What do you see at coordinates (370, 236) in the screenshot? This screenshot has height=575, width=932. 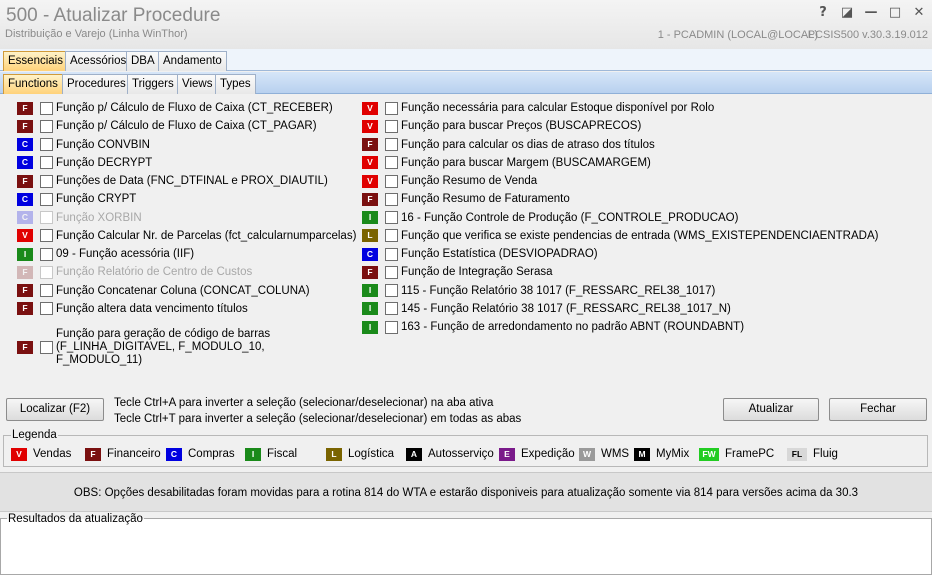 I see `category-badge-icon: L` at bounding box center [370, 236].